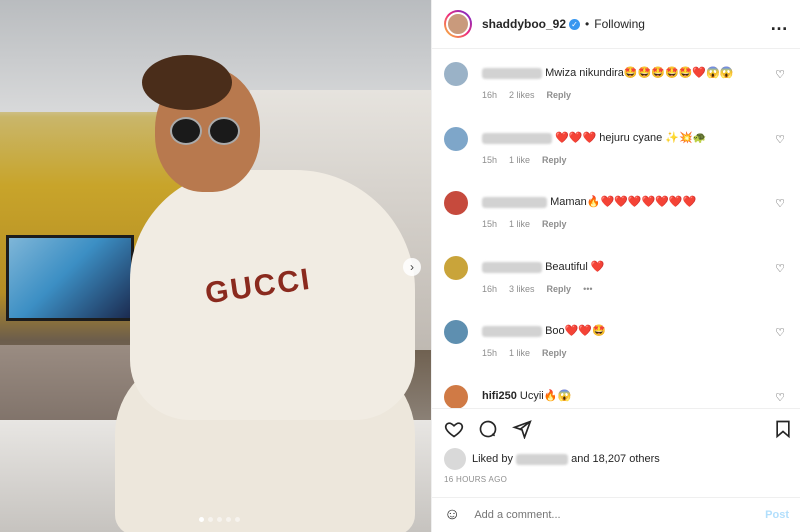 The image size is (800, 532). I want to click on comment-likes: 3 likes, so click(522, 289).